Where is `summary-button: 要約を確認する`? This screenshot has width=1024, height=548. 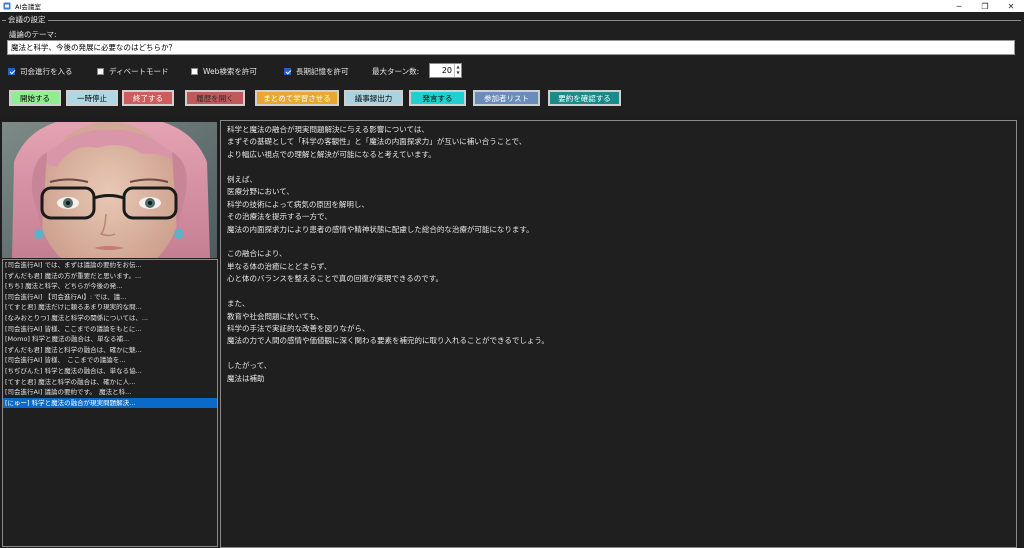 summary-button: 要約を確認する is located at coordinates (584, 98).